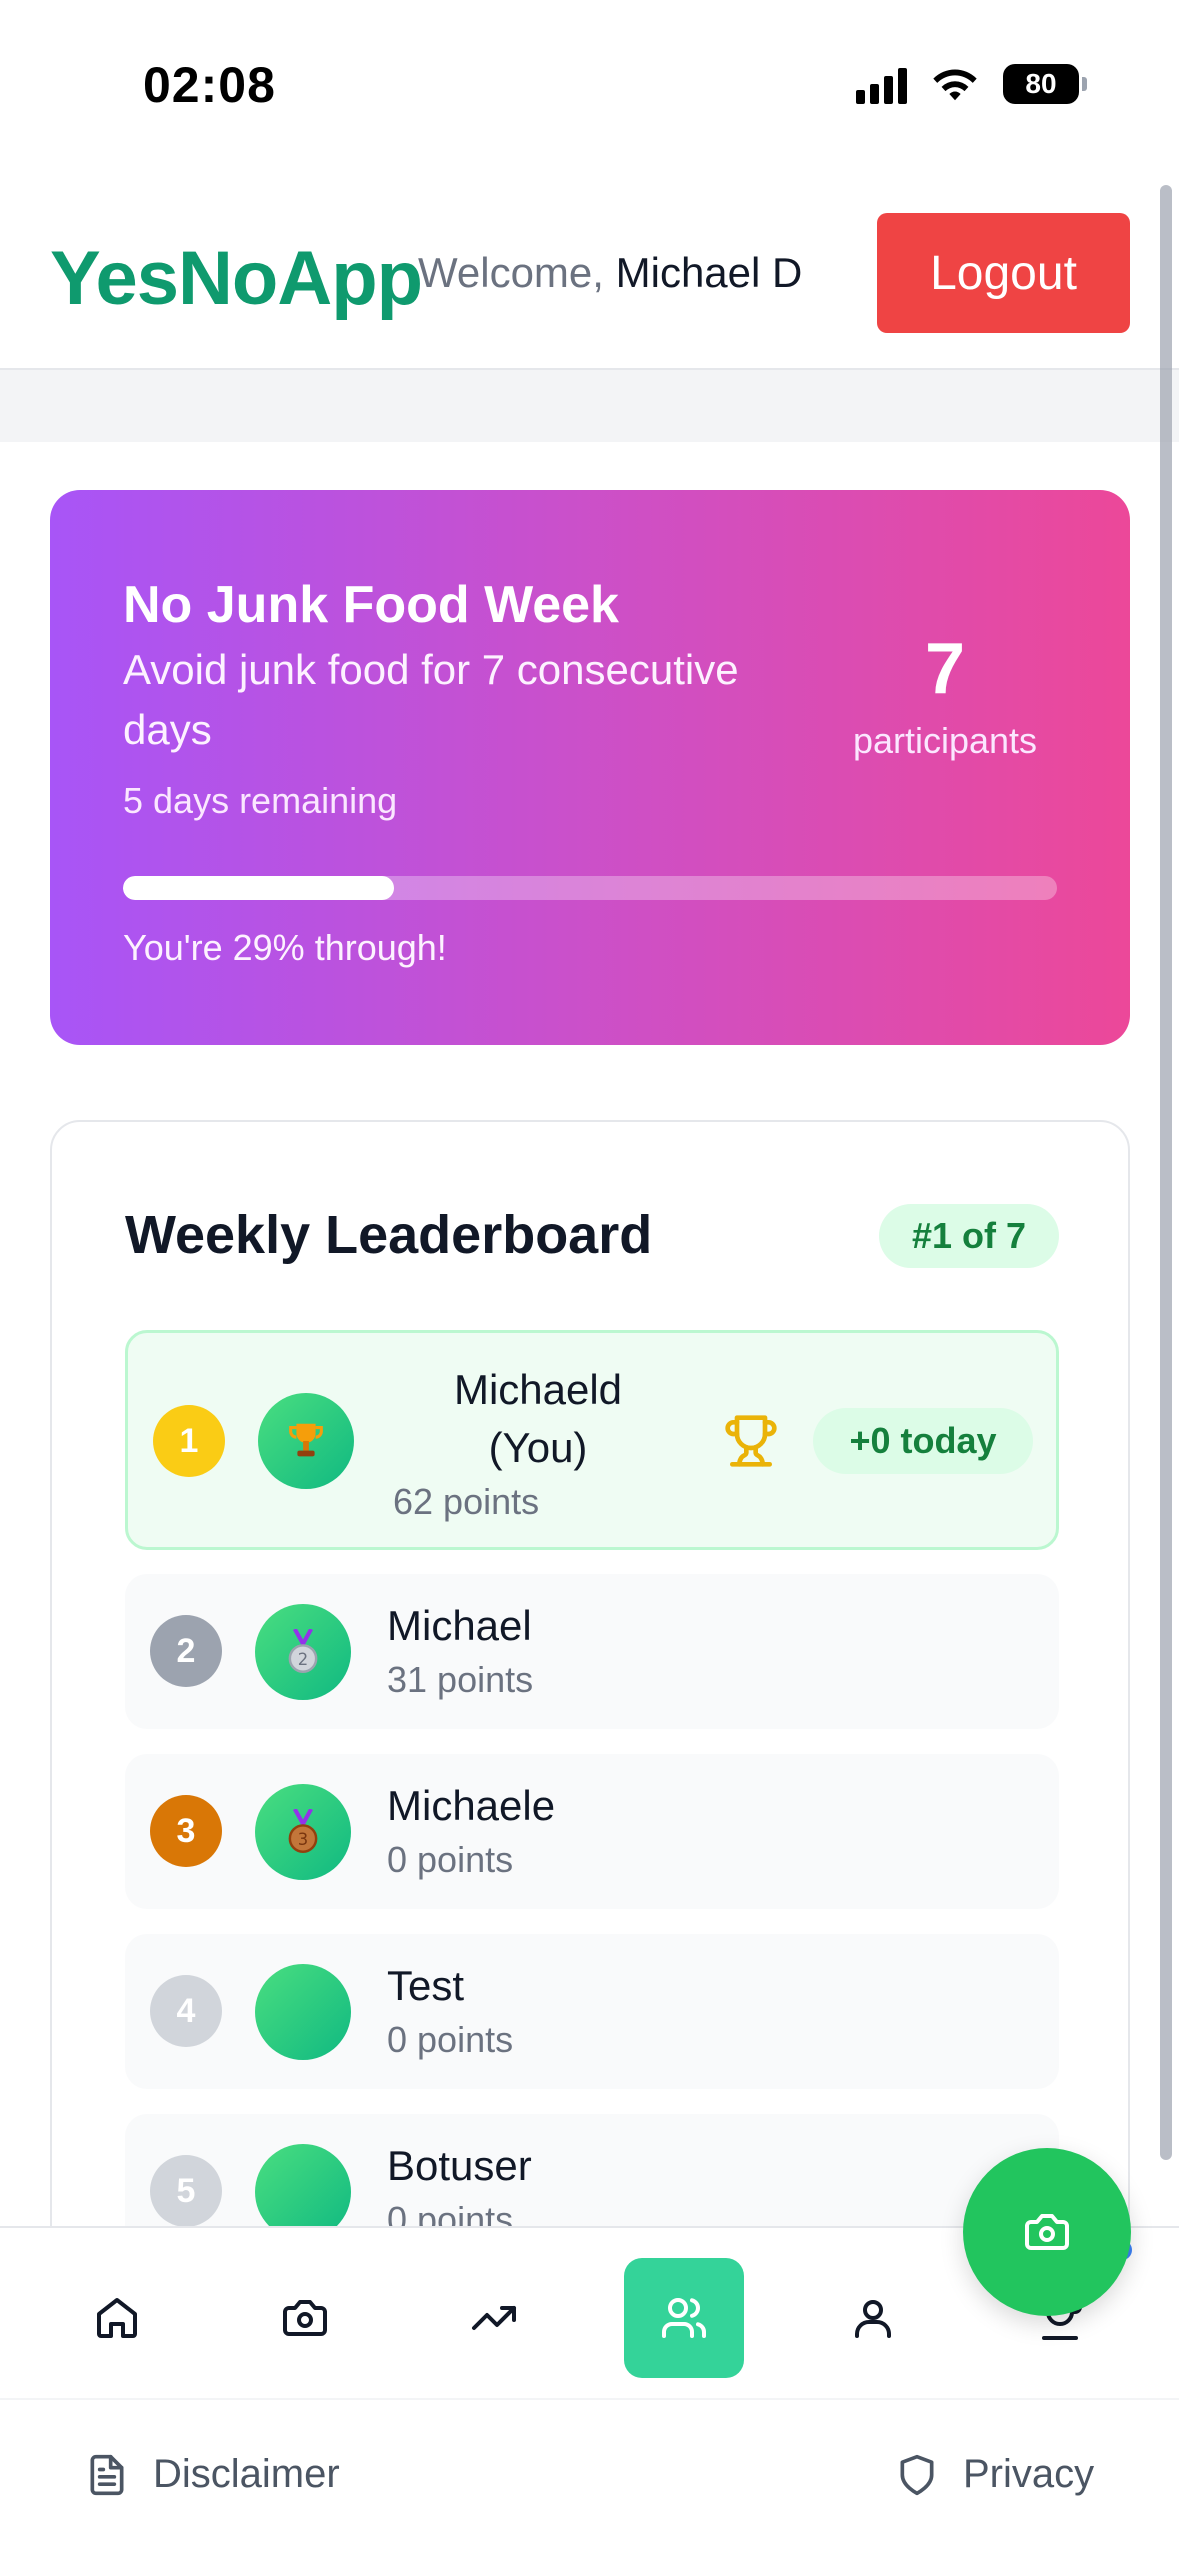  Describe the element at coordinates (969, 1236) in the screenshot. I see `my-rank-badge: #1 of 7` at that location.